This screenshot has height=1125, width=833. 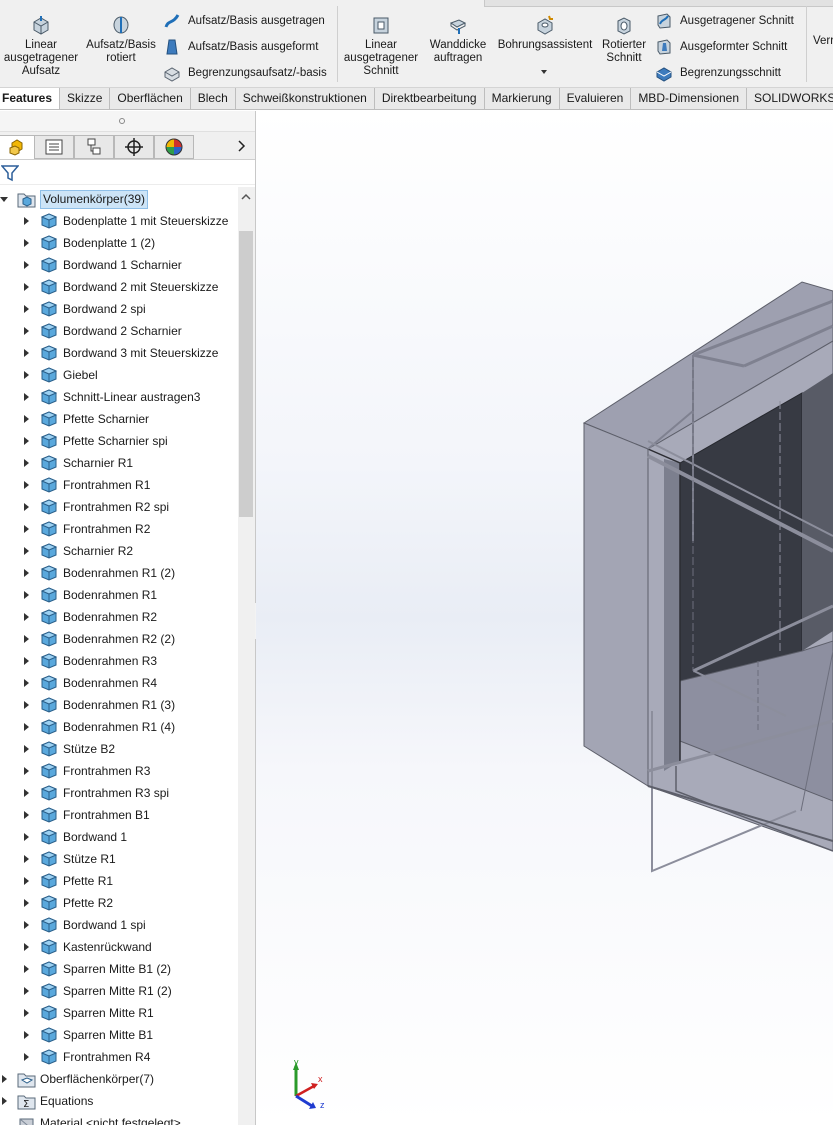 What do you see at coordinates (544, 72) in the screenshot?
I see `hole-wizard-dropdown-icon` at bounding box center [544, 72].